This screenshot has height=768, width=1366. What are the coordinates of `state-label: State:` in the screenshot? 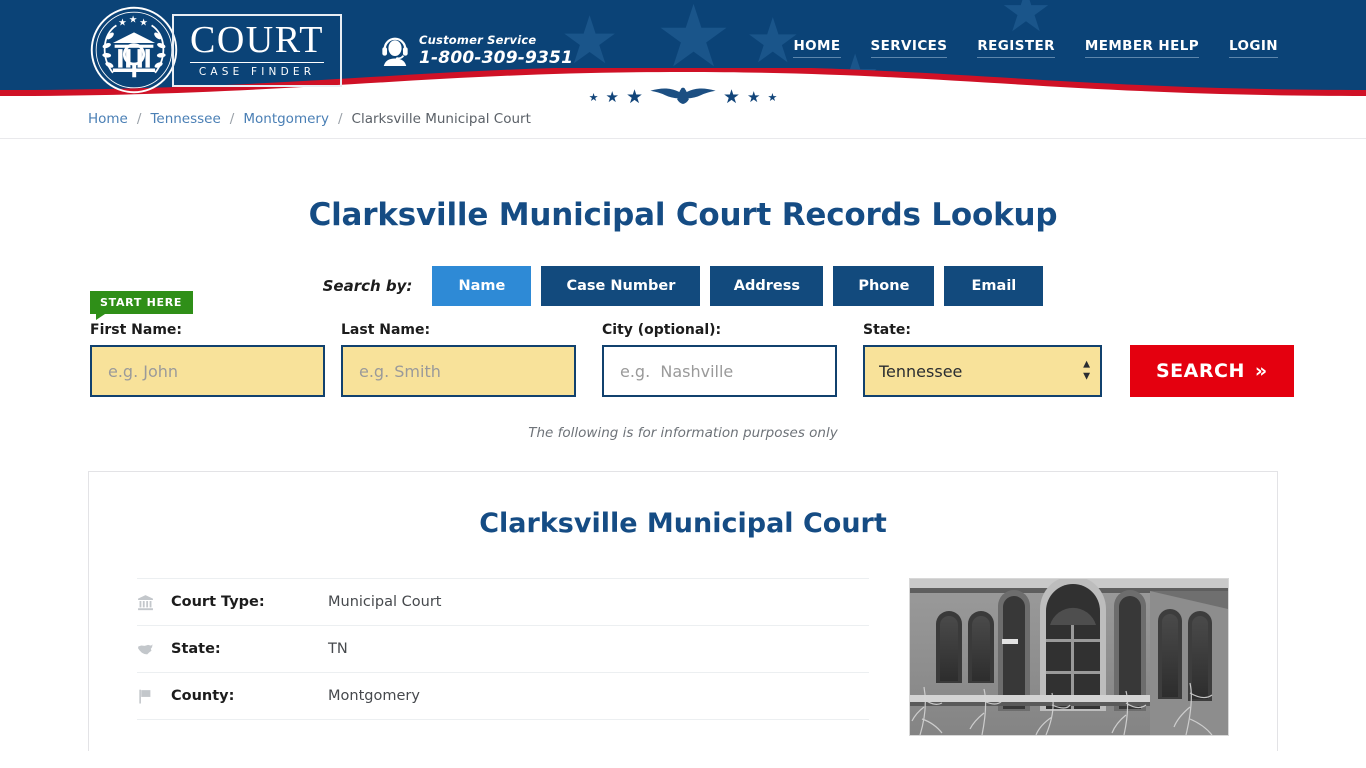 It's located at (887, 330).